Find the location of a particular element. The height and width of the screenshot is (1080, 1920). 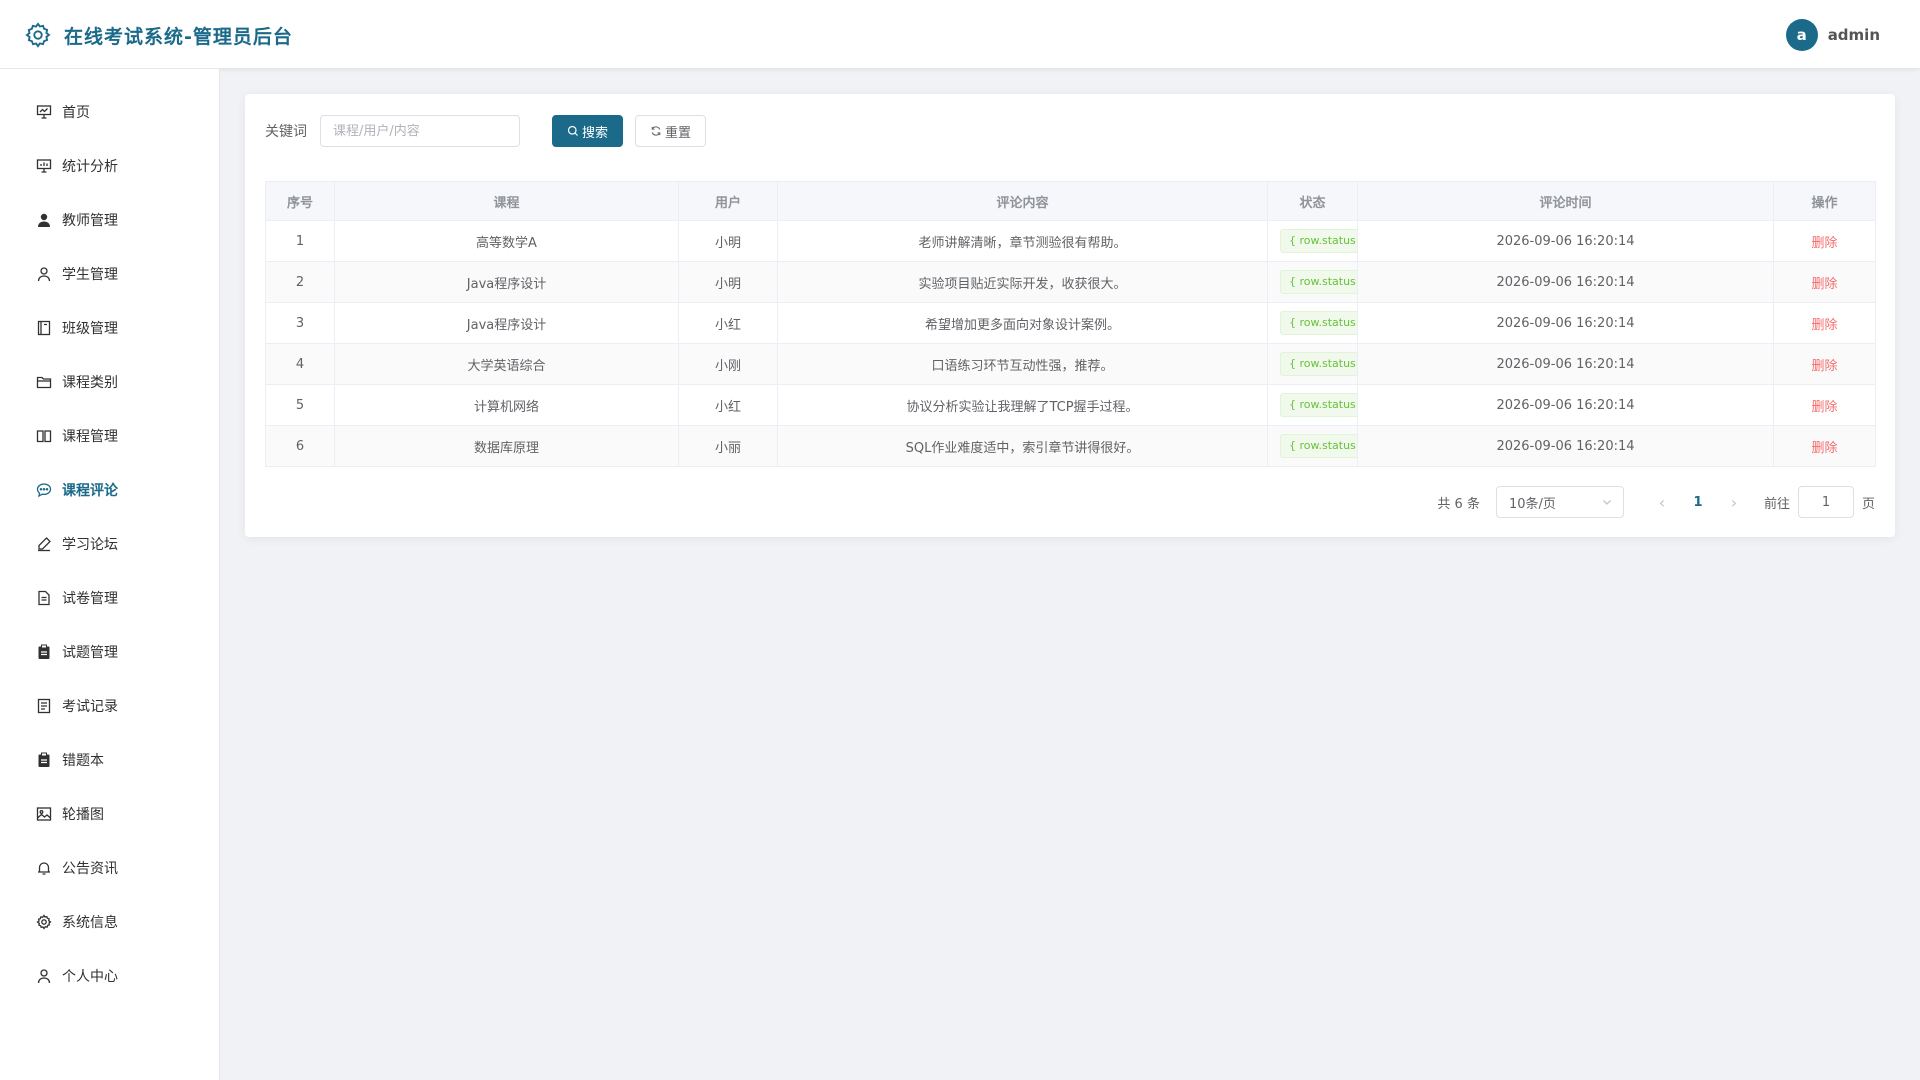

cell-content: 希望增加更多面向对象设计案例。 is located at coordinates (1022, 323).